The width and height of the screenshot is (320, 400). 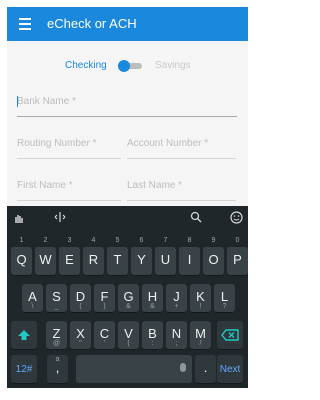 I want to click on first-name-field, so click(x=69, y=190).